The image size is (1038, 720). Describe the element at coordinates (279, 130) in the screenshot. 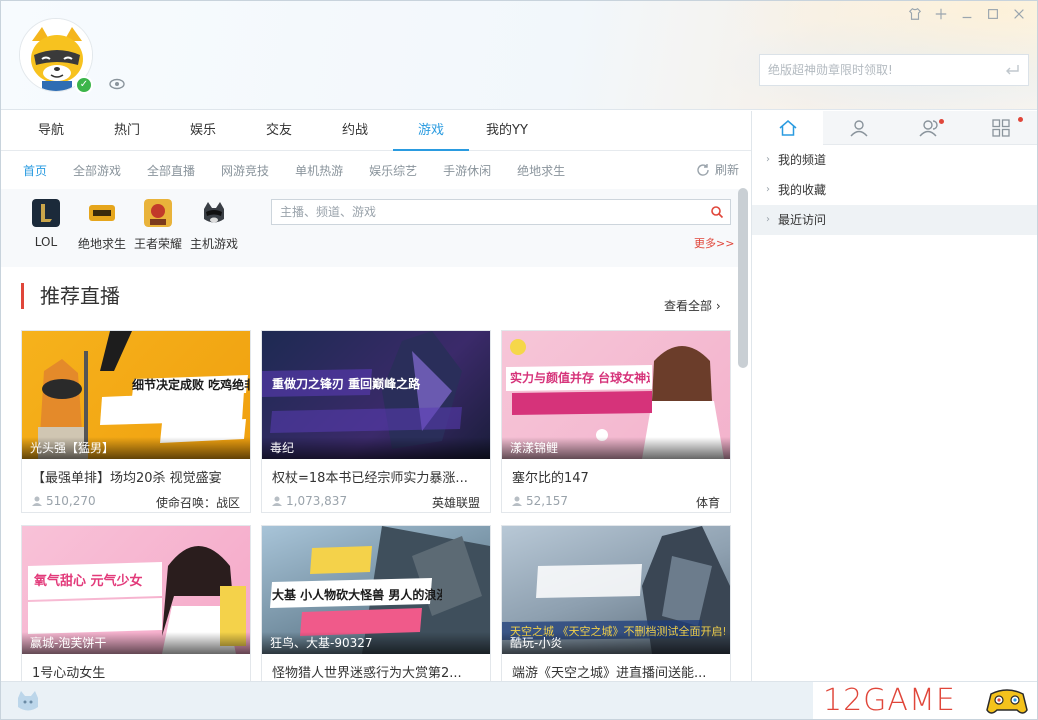

I see `tab-social: 交友` at that location.